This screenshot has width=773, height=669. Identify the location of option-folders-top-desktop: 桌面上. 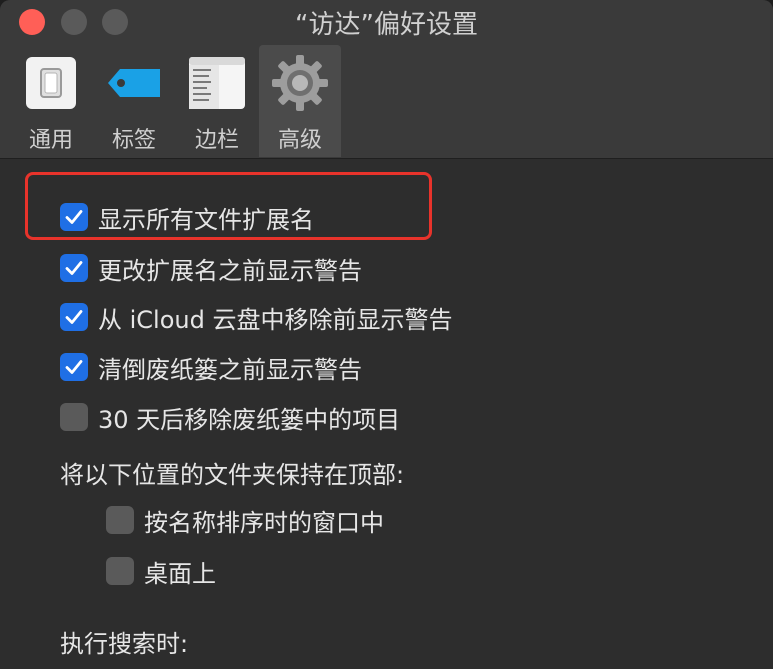
(161, 571).